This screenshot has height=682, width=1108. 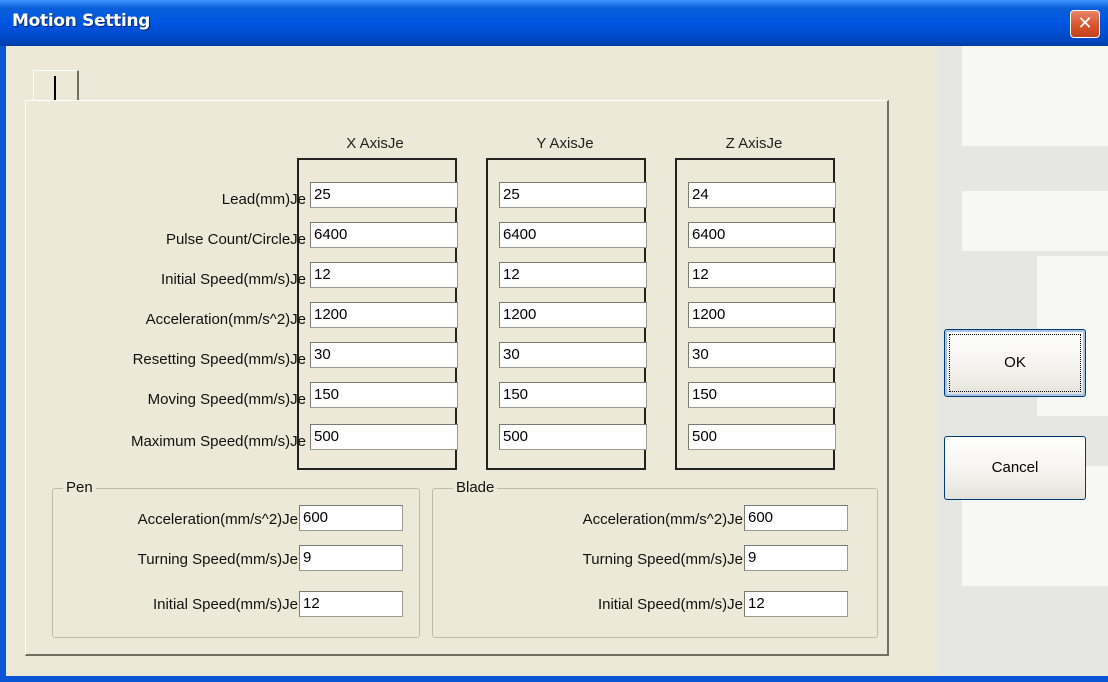 I want to click on cancel-button: Cancel, so click(x=1015, y=468).